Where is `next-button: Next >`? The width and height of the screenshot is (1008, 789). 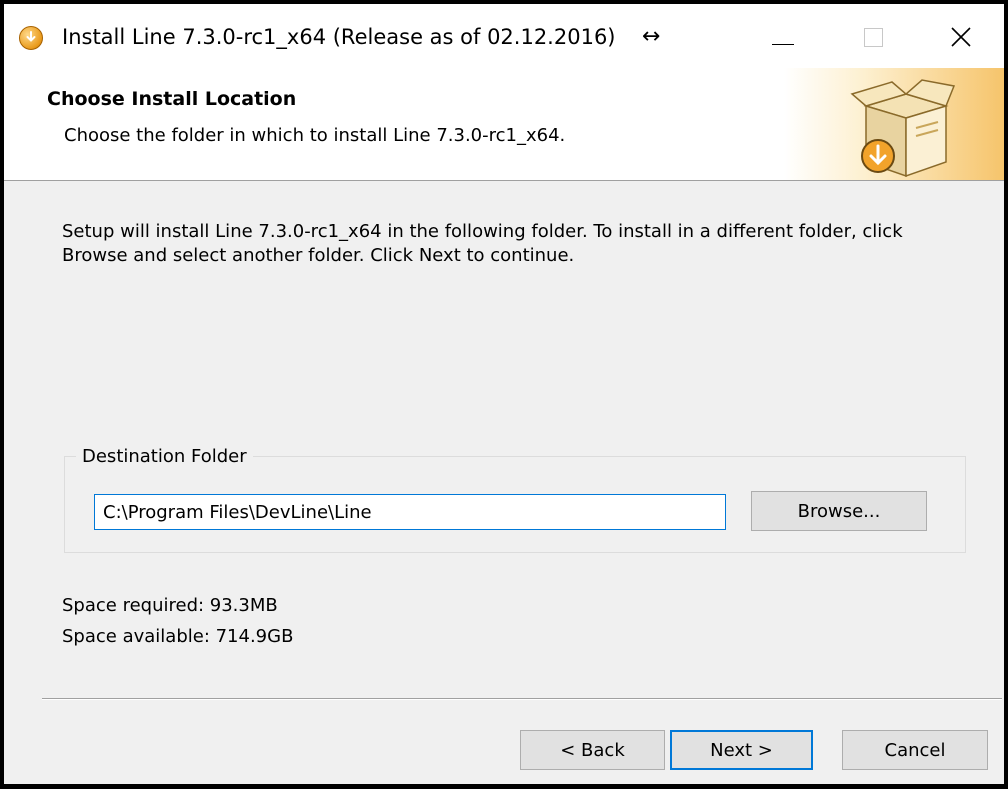 next-button: Next > is located at coordinates (741, 750).